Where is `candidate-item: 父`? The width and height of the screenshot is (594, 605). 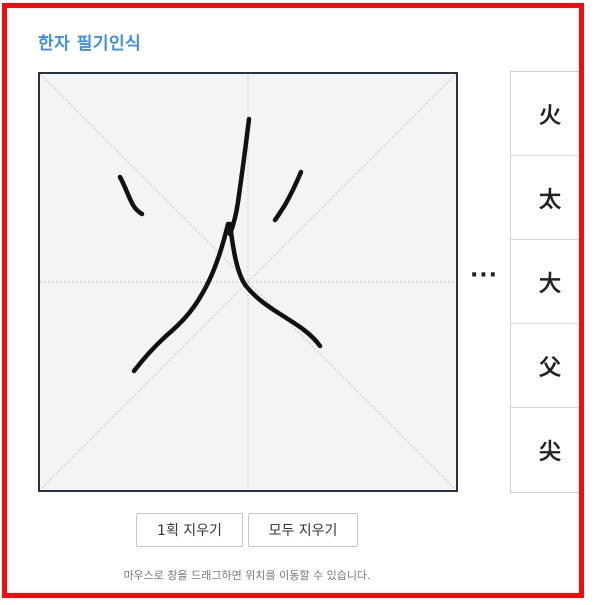 candidate-item: 父 is located at coordinates (545, 366).